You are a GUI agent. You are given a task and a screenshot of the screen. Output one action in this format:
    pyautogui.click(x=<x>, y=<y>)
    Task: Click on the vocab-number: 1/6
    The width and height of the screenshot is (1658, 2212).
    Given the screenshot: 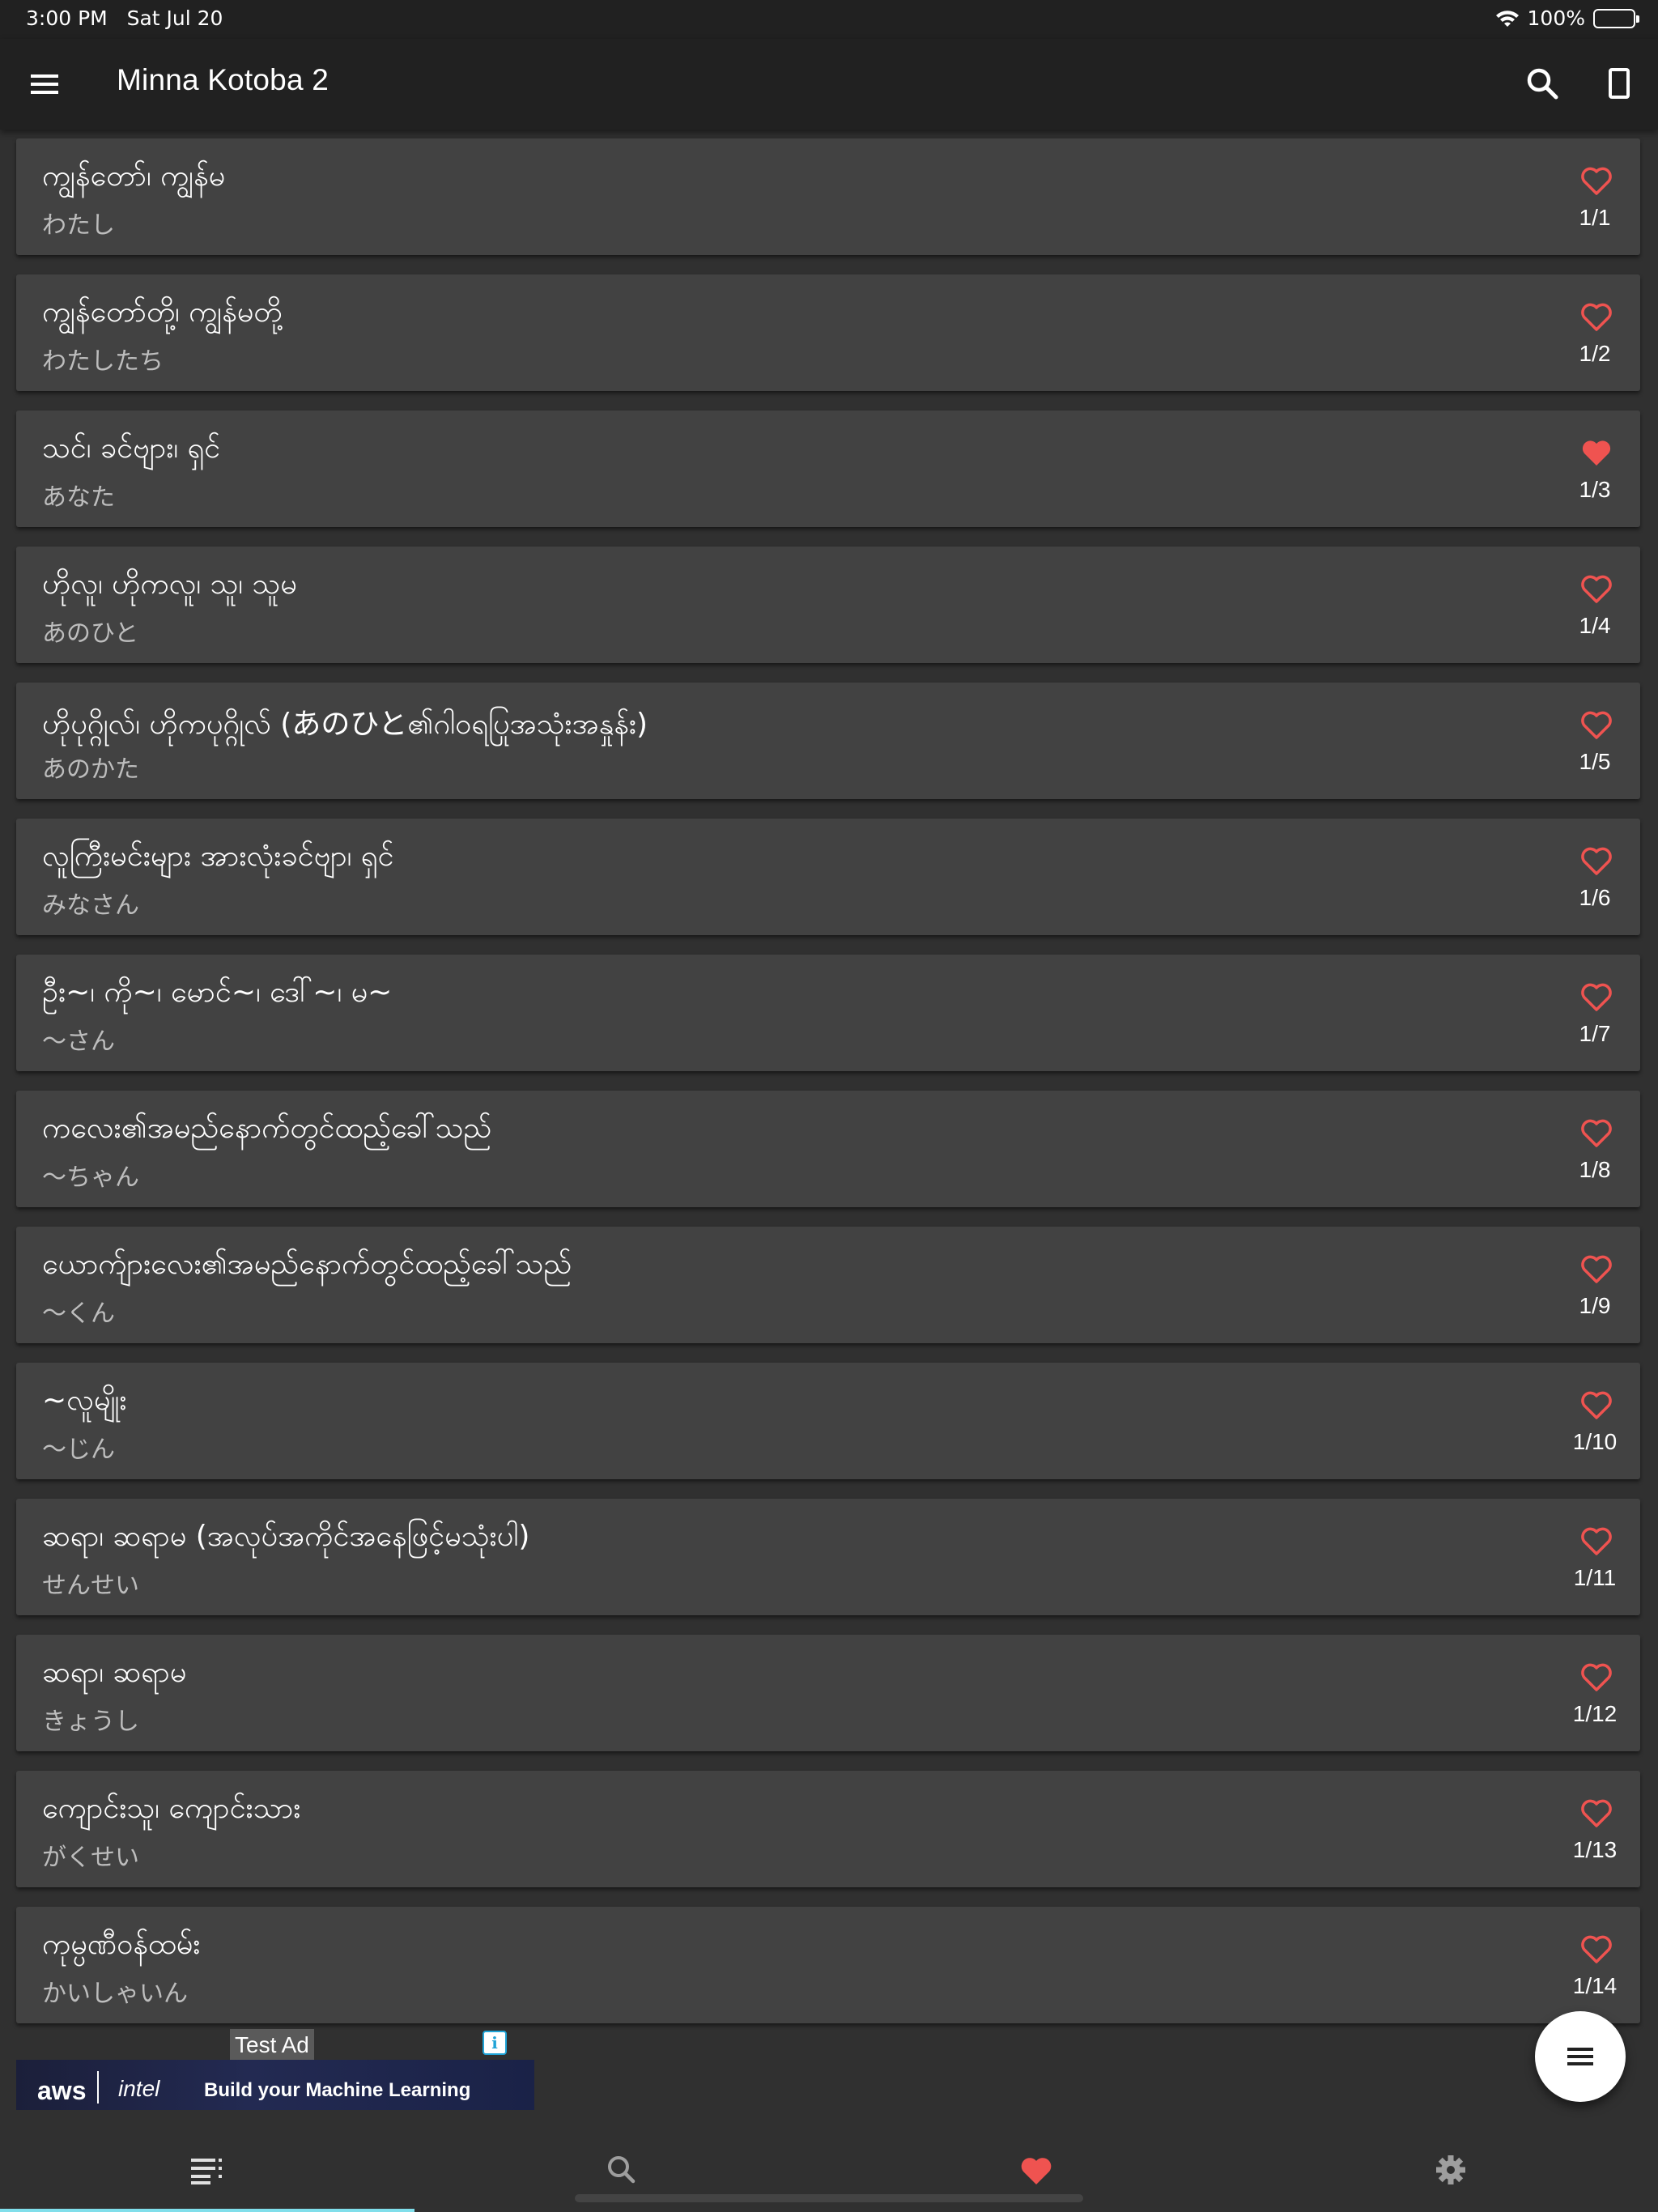 What is the action you would take?
    pyautogui.click(x=1595, y=898)
    